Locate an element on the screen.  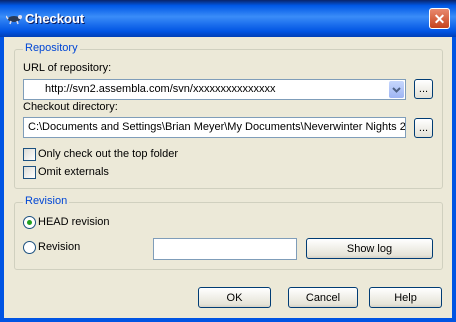
repository-legend: Repository is located at coordinates (51, 48).